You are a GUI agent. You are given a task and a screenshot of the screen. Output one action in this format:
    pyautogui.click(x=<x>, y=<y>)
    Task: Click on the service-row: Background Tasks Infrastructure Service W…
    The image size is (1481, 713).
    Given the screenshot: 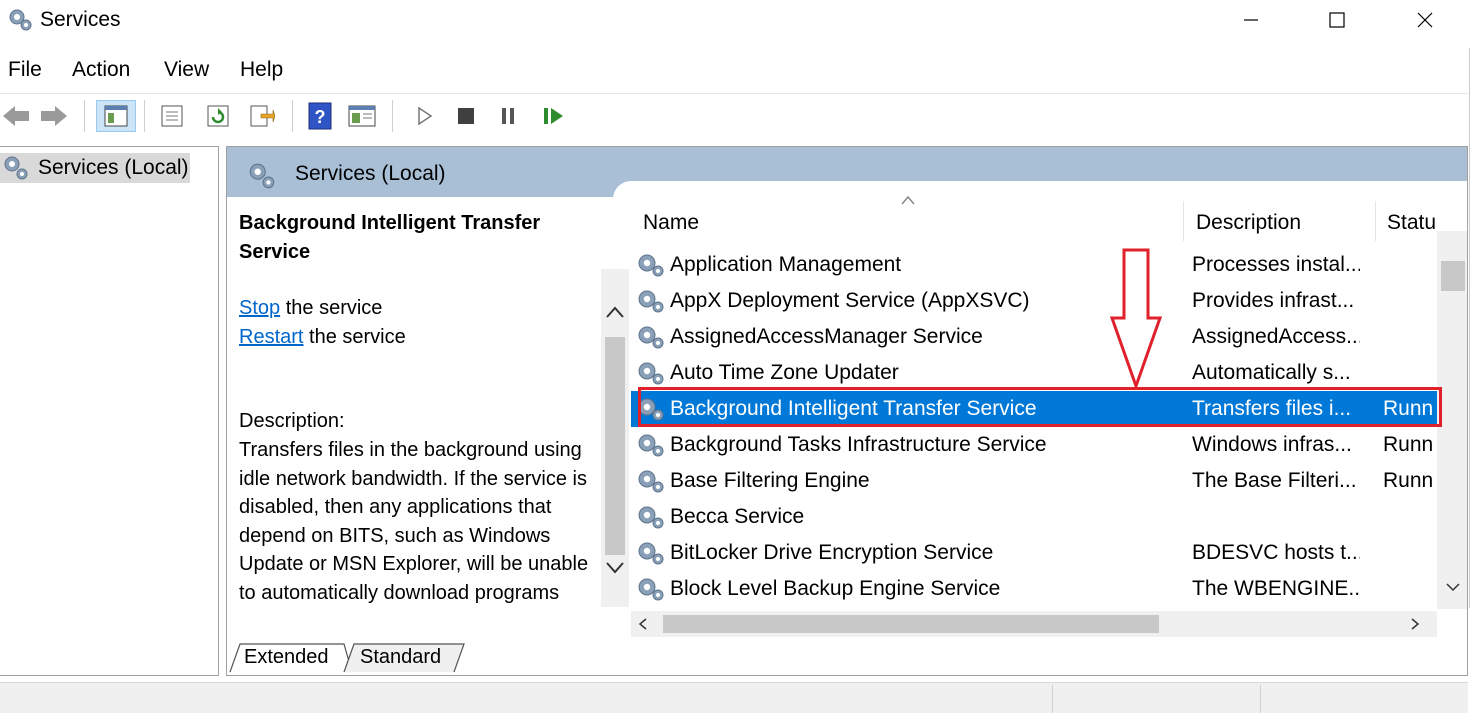 What is the action you would take?
    pyautogui.click(x=1034, y=445)
    